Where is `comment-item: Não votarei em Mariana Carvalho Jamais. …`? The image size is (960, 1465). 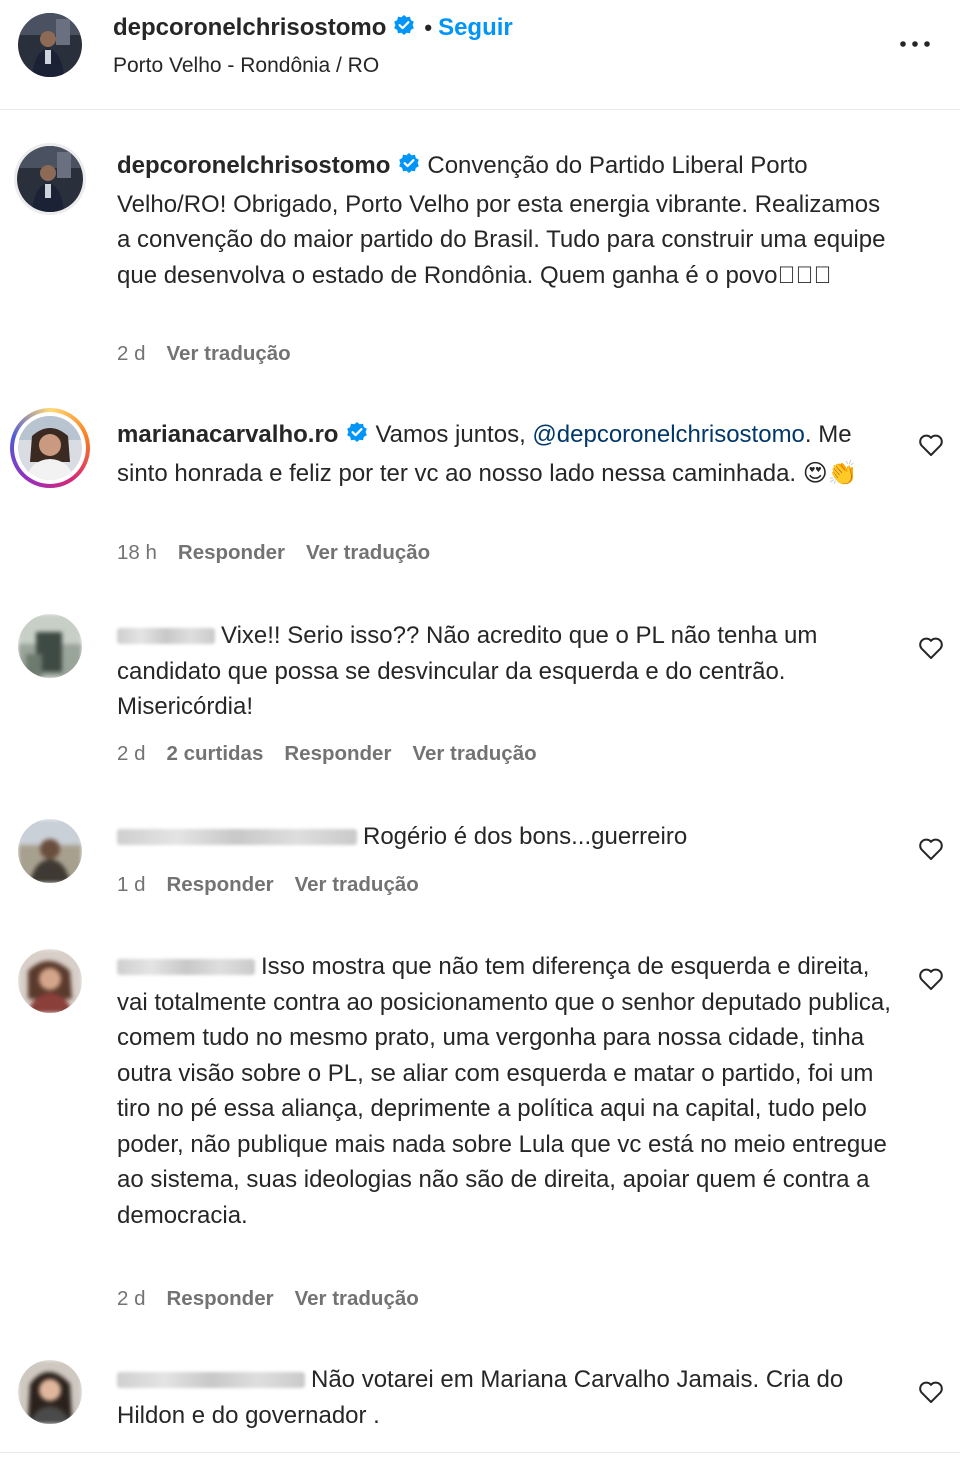 comment-item: Não votarei em Mariana Carvalho Jamais. … is located at coordinates (480, 1403).